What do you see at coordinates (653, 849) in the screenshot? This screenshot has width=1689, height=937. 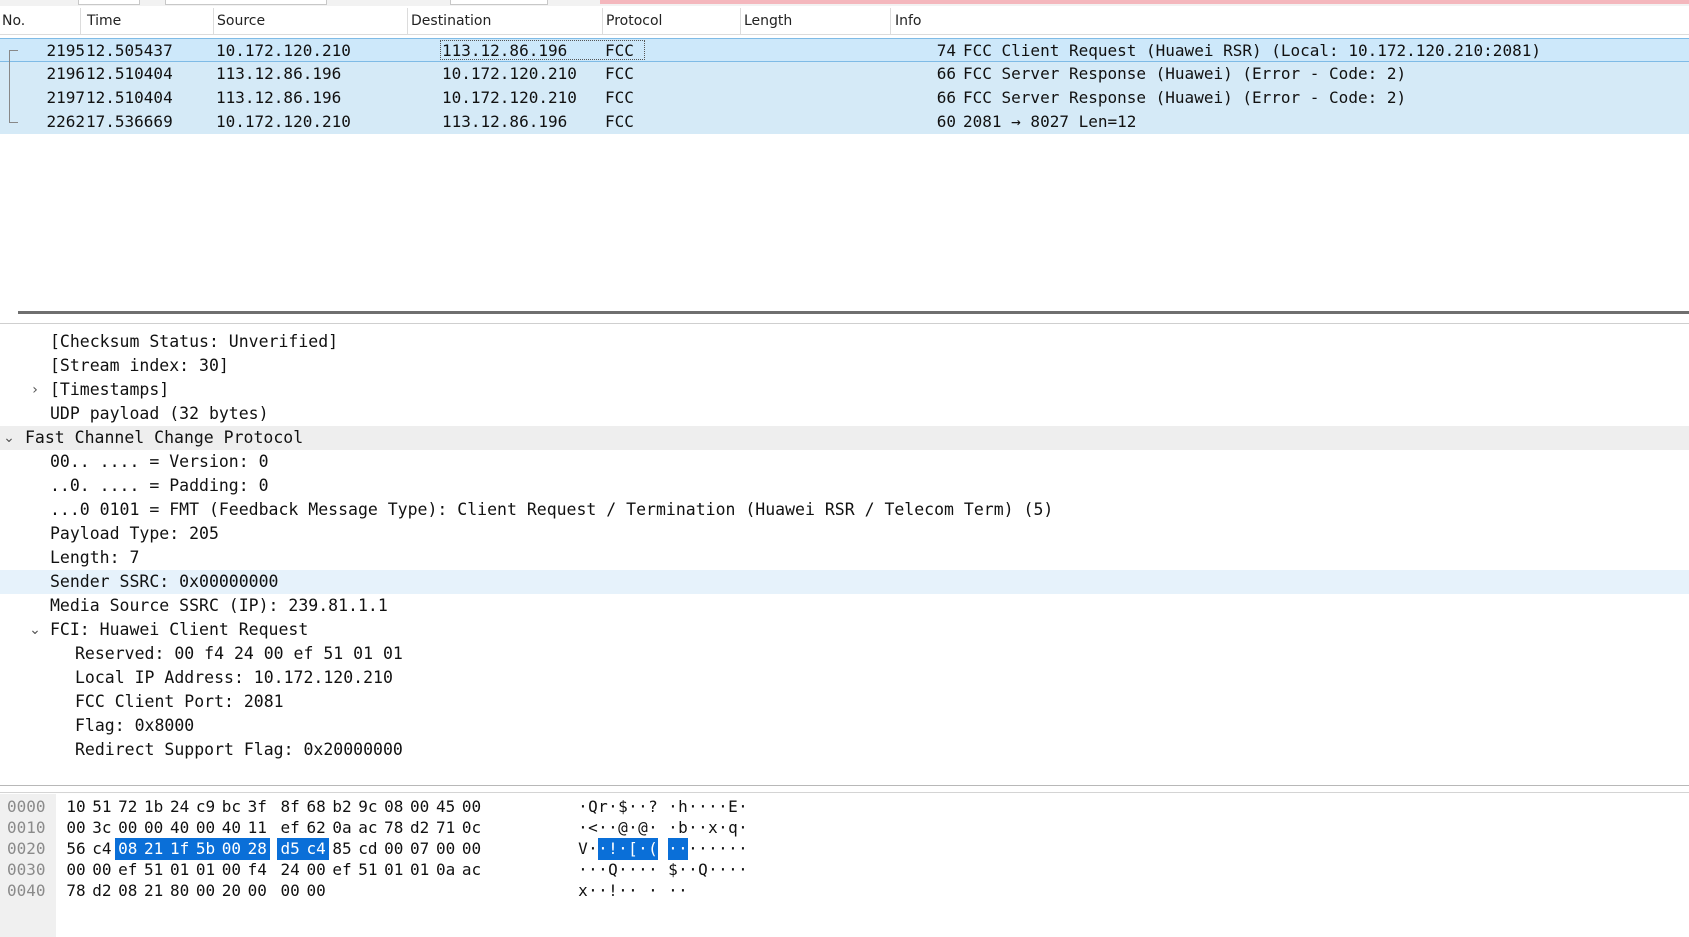 I see `ascii-char: (` at bounding box center [653, 849].